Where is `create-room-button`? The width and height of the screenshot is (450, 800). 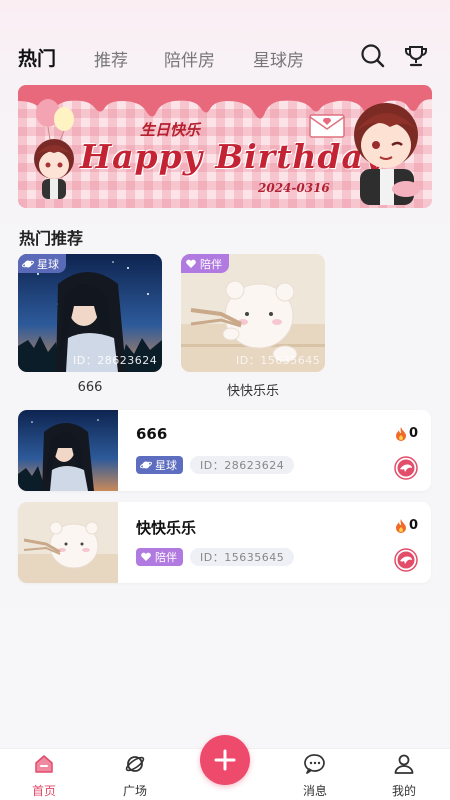 create-room-button is located at coordinates (225, 760).